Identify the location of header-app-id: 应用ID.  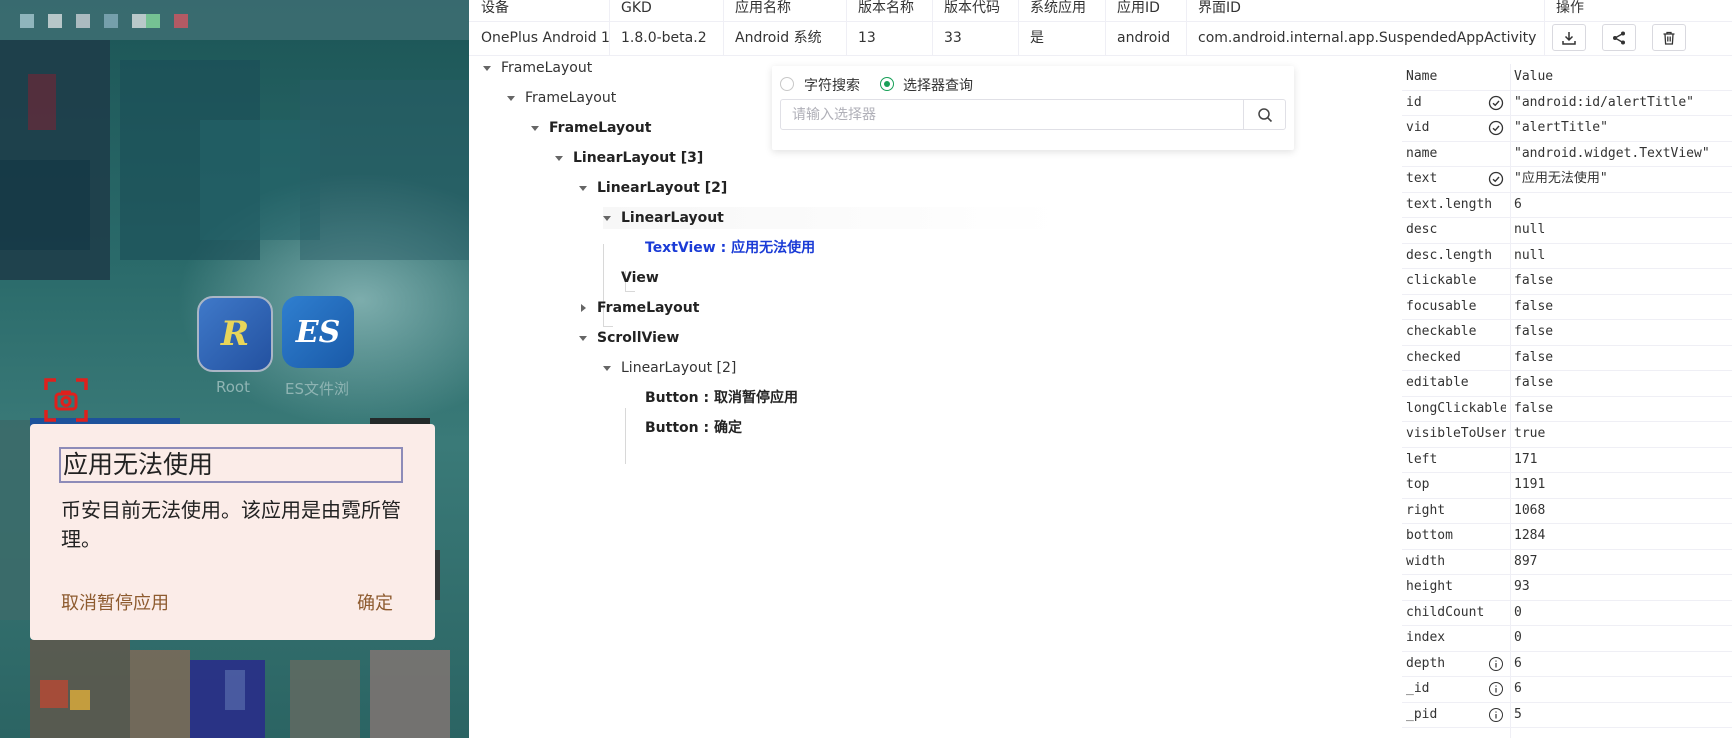
(1138, 8).